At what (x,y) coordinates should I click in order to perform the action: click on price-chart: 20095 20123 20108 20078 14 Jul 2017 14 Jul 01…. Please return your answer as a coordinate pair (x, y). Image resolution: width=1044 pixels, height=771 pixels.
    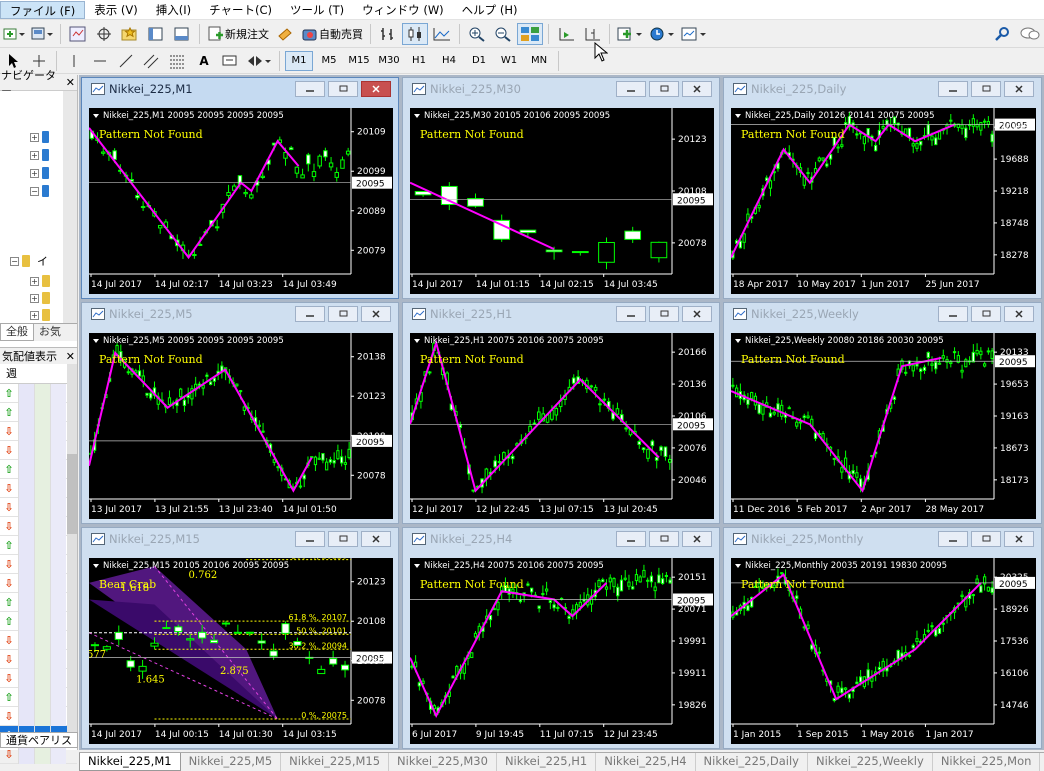
    Looking at the image, I should click on (562, 201).